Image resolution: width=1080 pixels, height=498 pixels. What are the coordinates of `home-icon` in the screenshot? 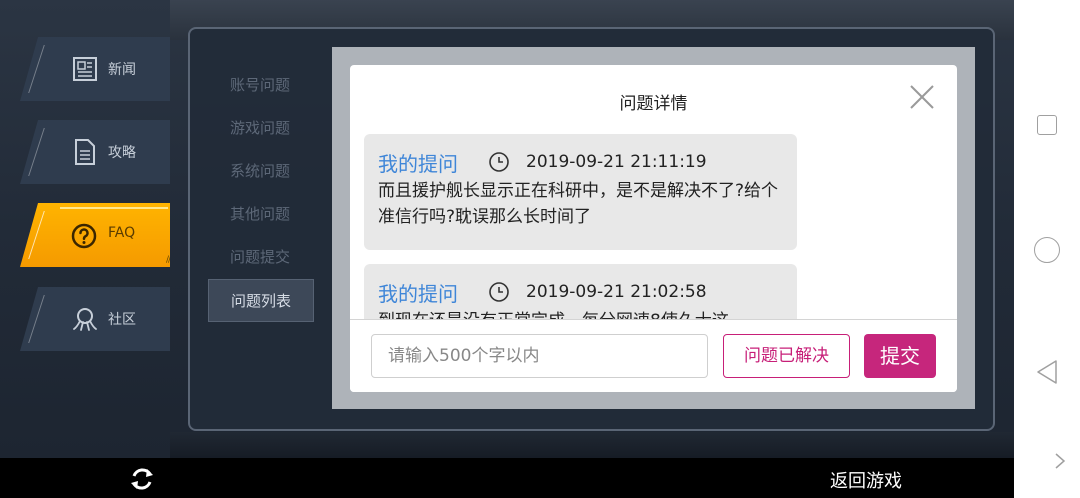 It's located at (1047, 250).